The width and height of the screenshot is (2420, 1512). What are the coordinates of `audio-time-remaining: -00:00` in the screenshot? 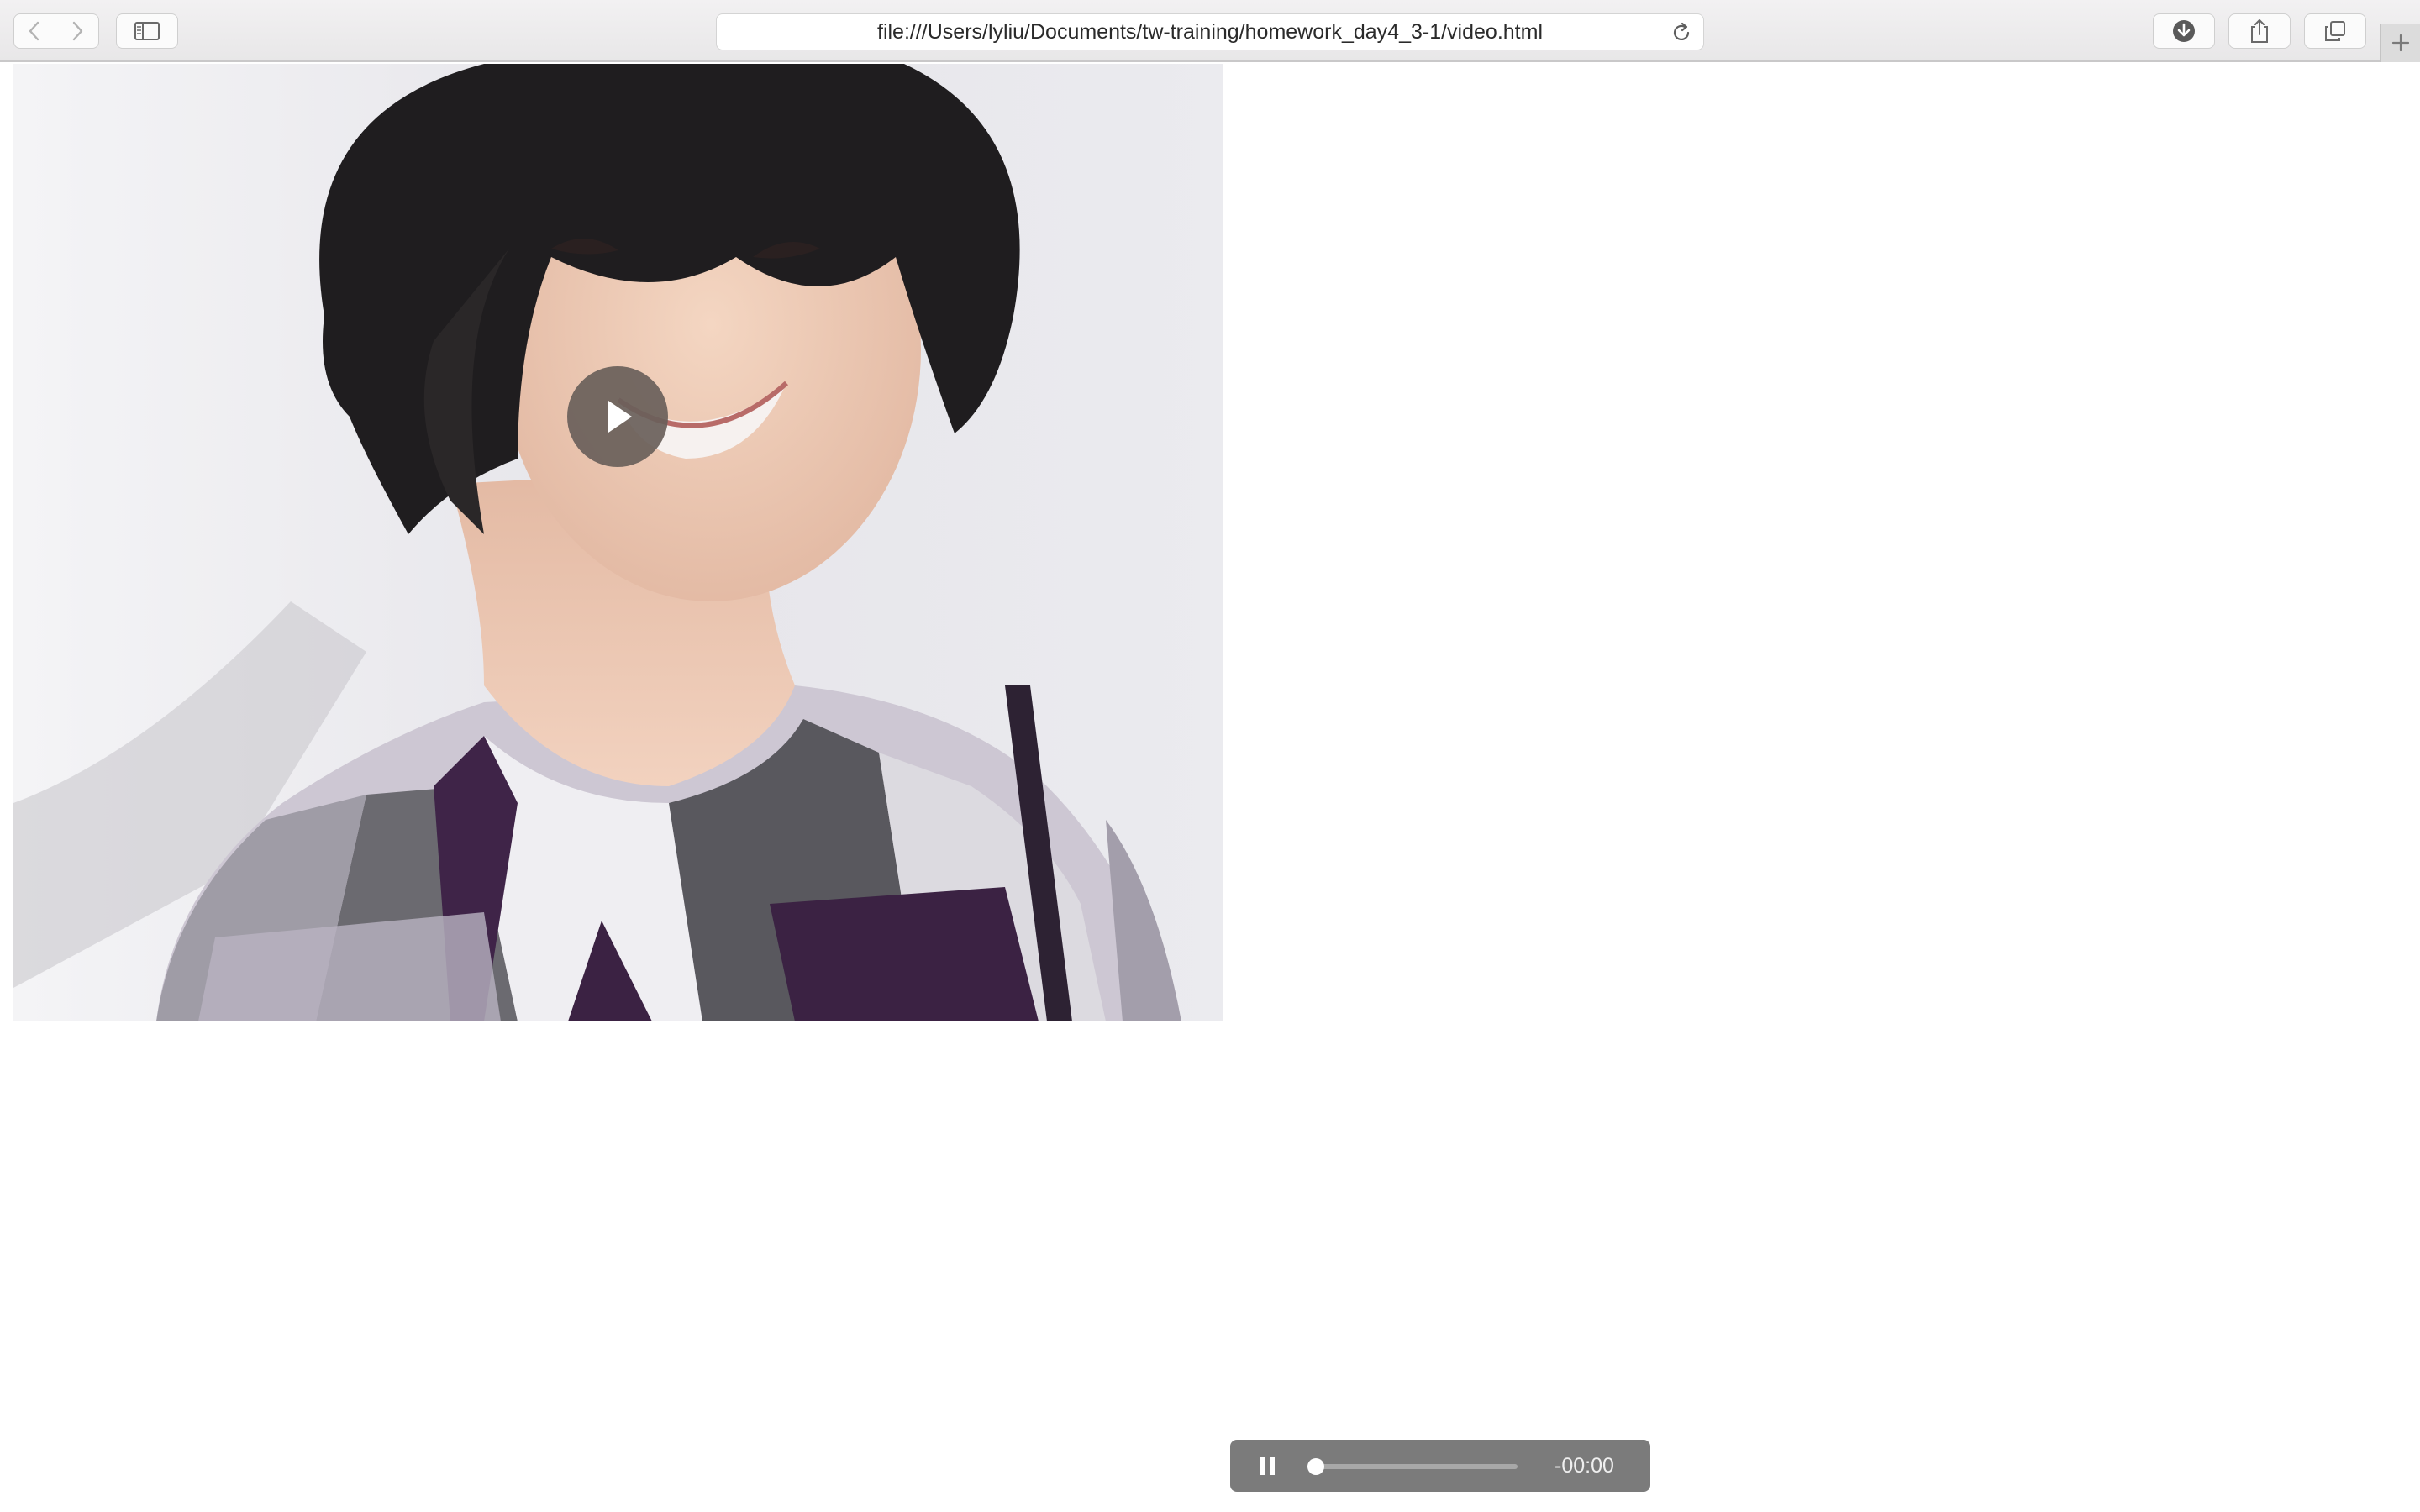 It's located at (1585, 1466).